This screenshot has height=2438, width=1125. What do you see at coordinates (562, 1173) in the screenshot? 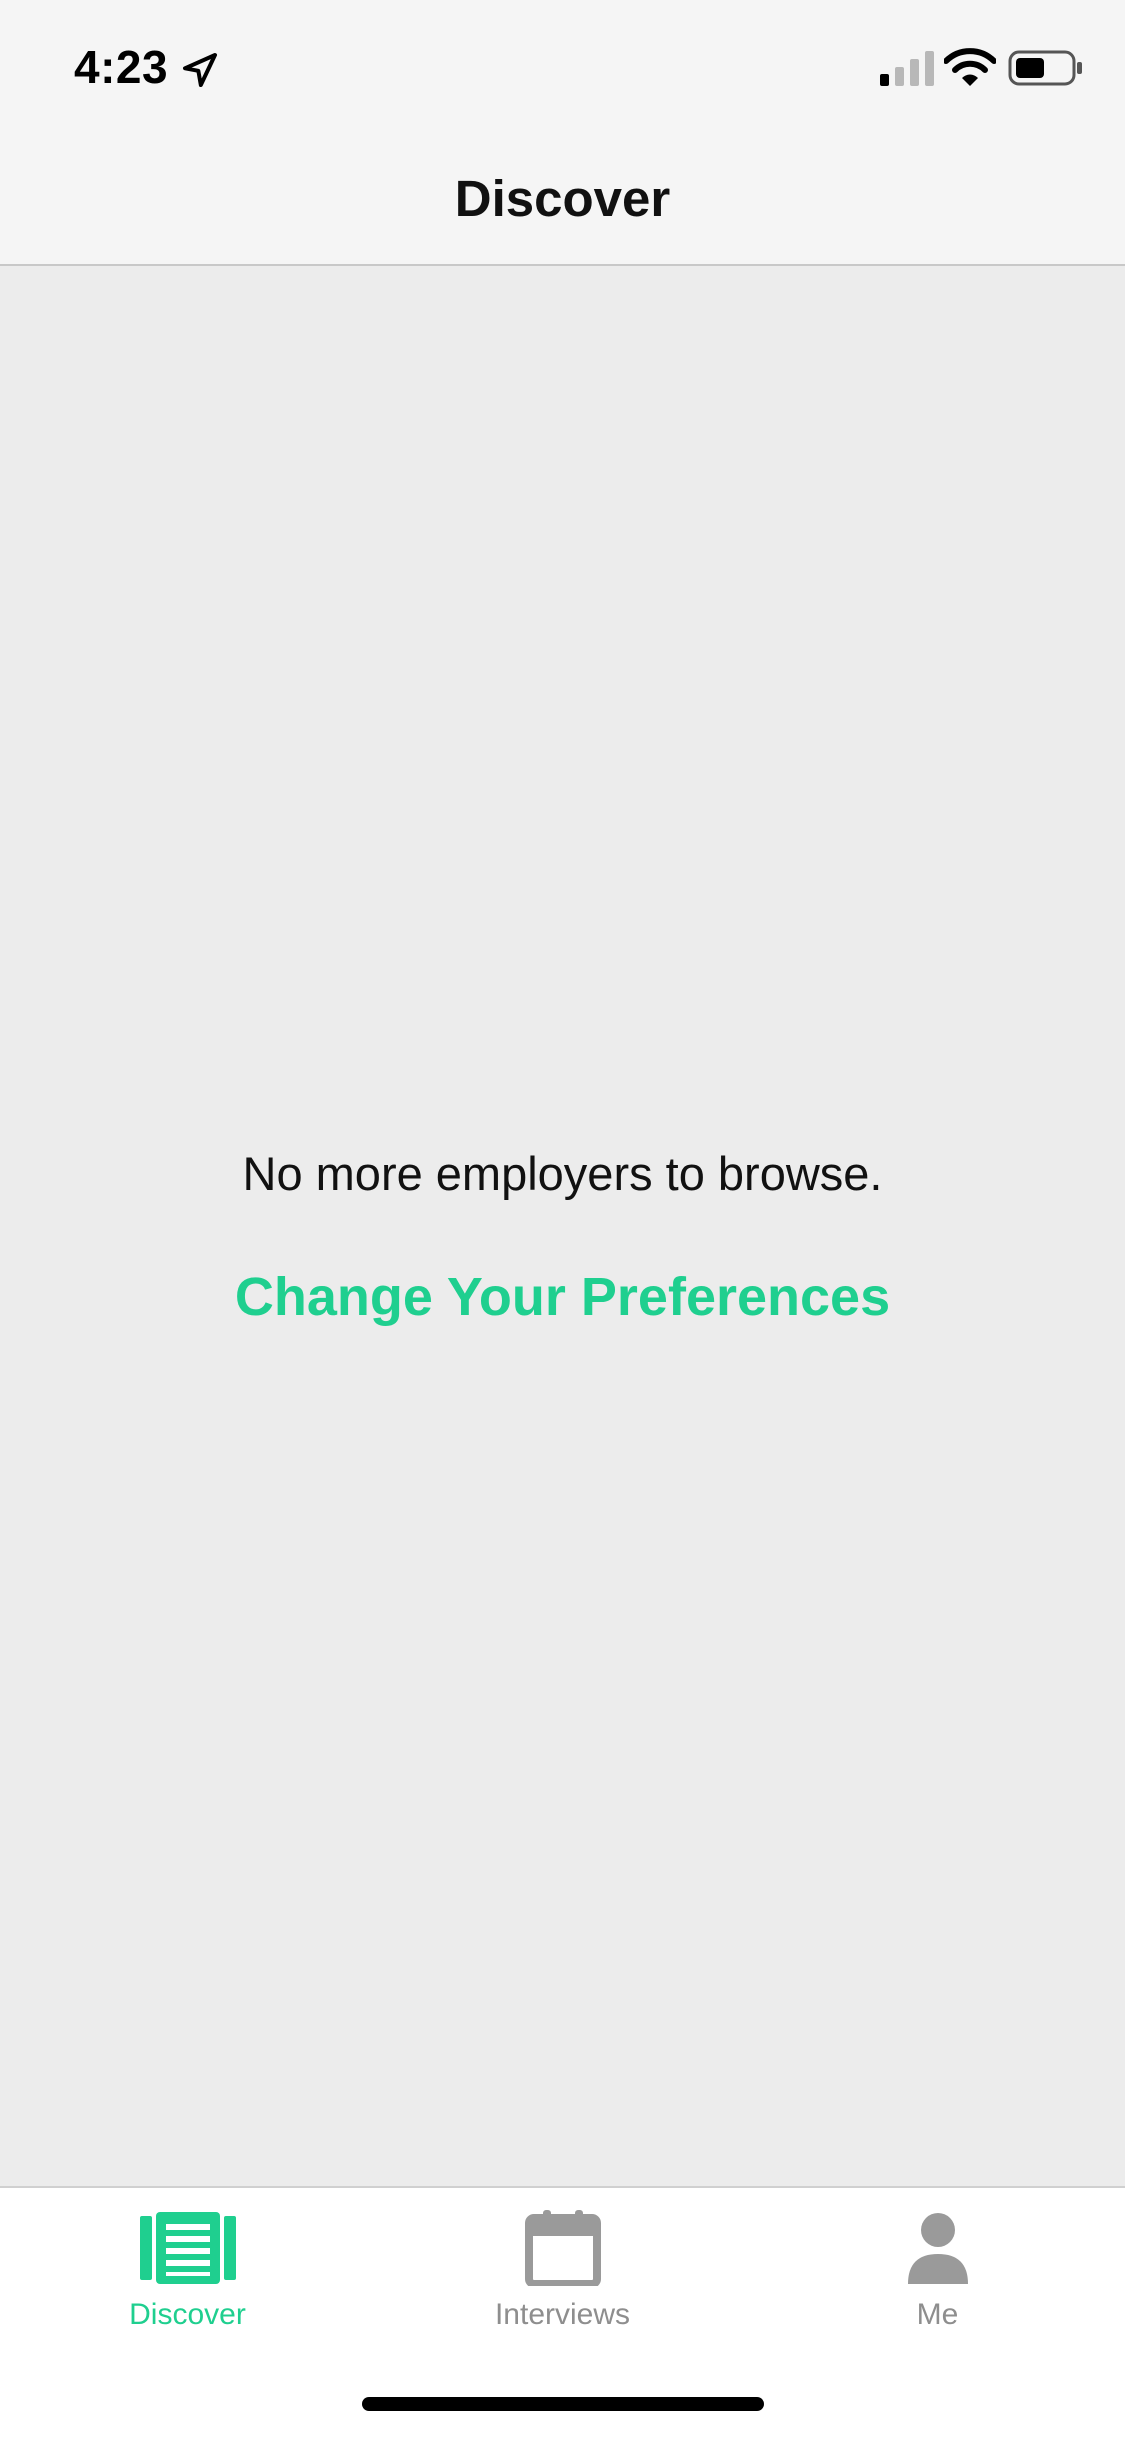
I see `empty-state-message: No more employers to browse.` at bounding box center [562, 1173].